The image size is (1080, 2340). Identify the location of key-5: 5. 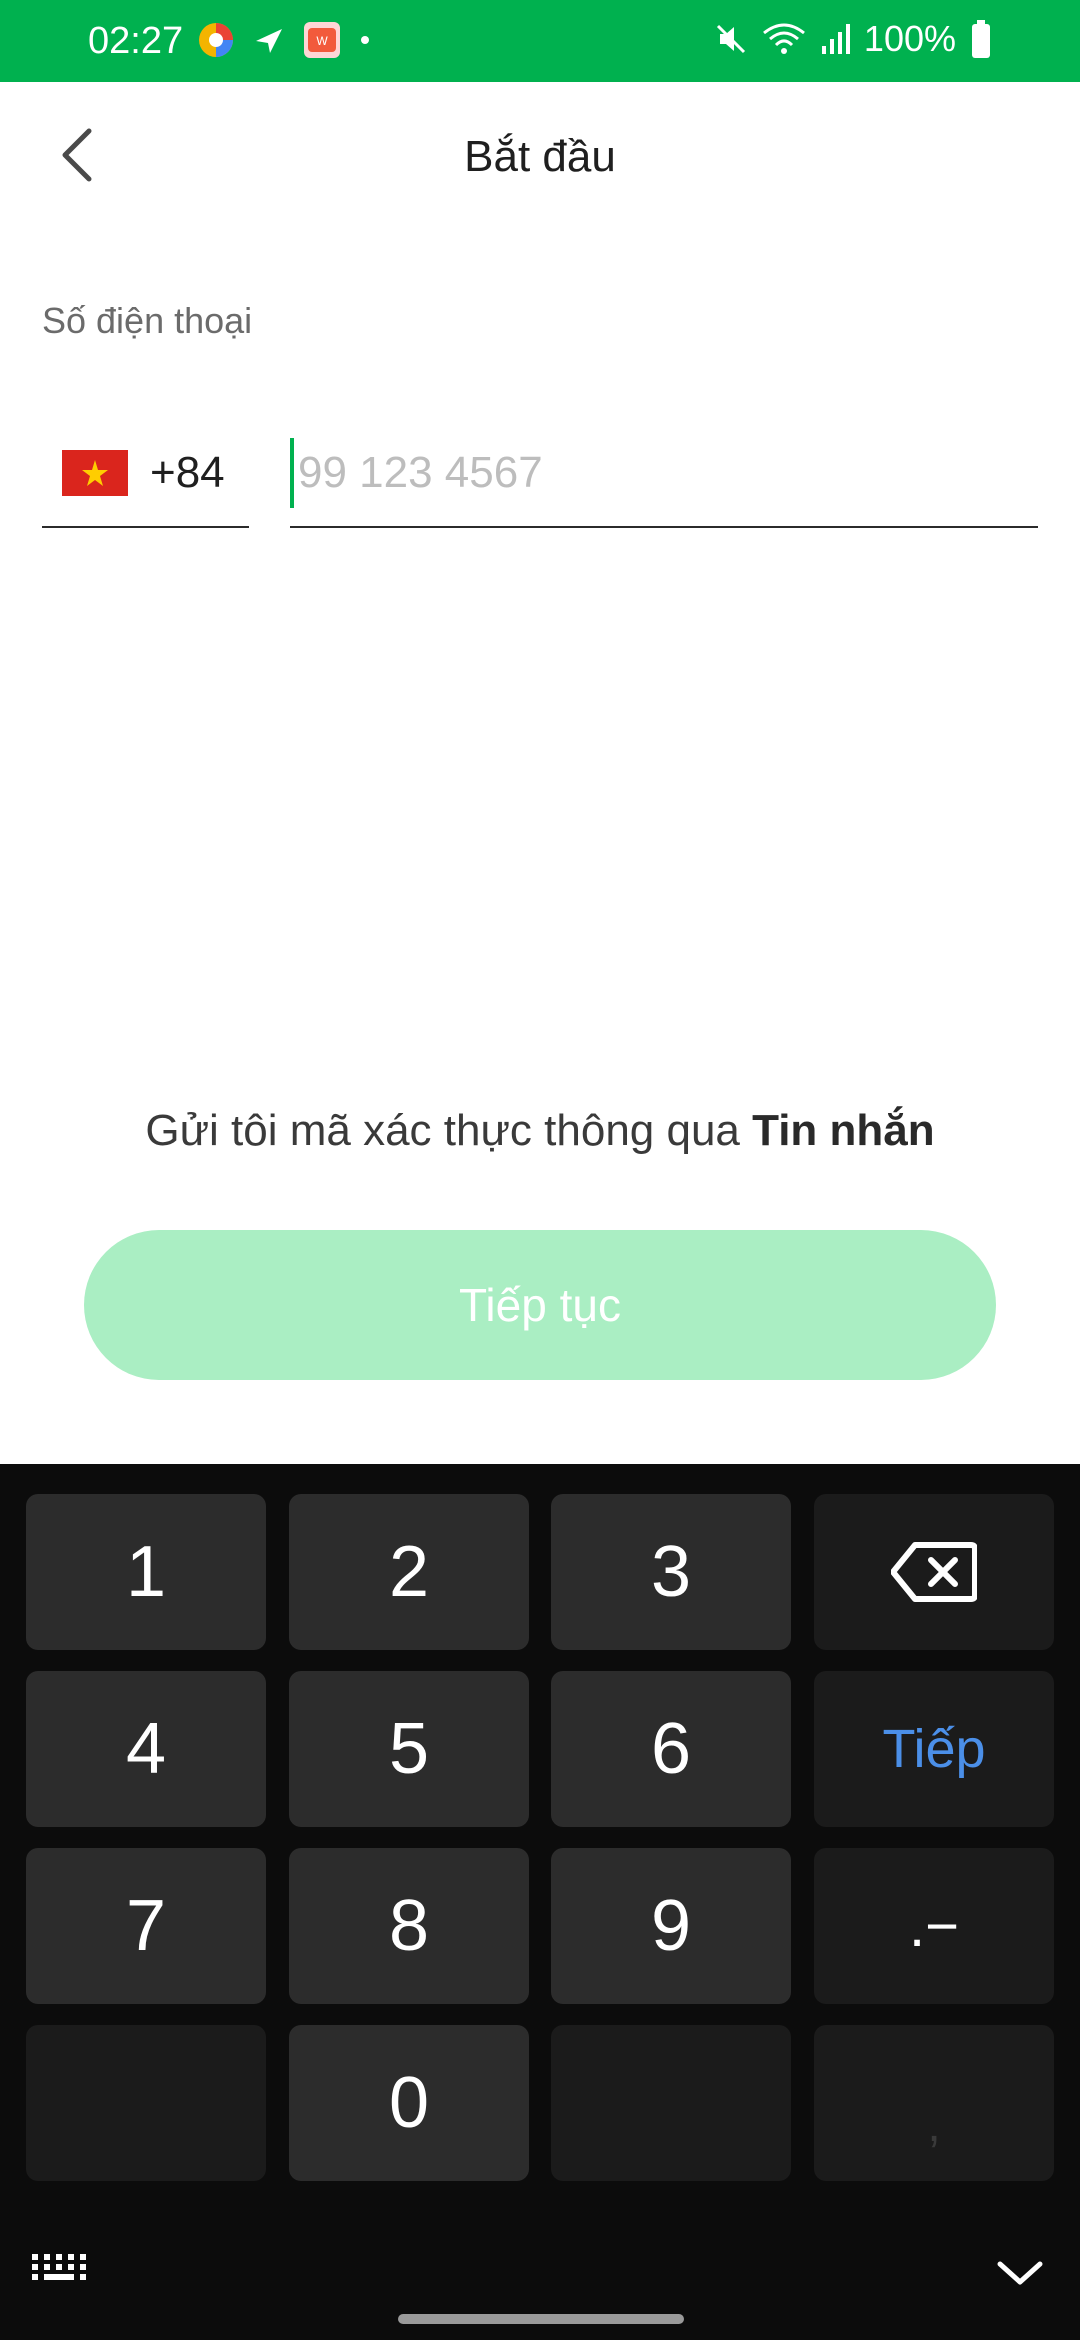
(409, 1749).